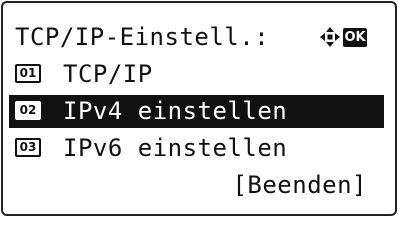 The image size is (398, 240). I want to click on title-bar: TCP/IP-Einstell.: OK, so click(199, 37).